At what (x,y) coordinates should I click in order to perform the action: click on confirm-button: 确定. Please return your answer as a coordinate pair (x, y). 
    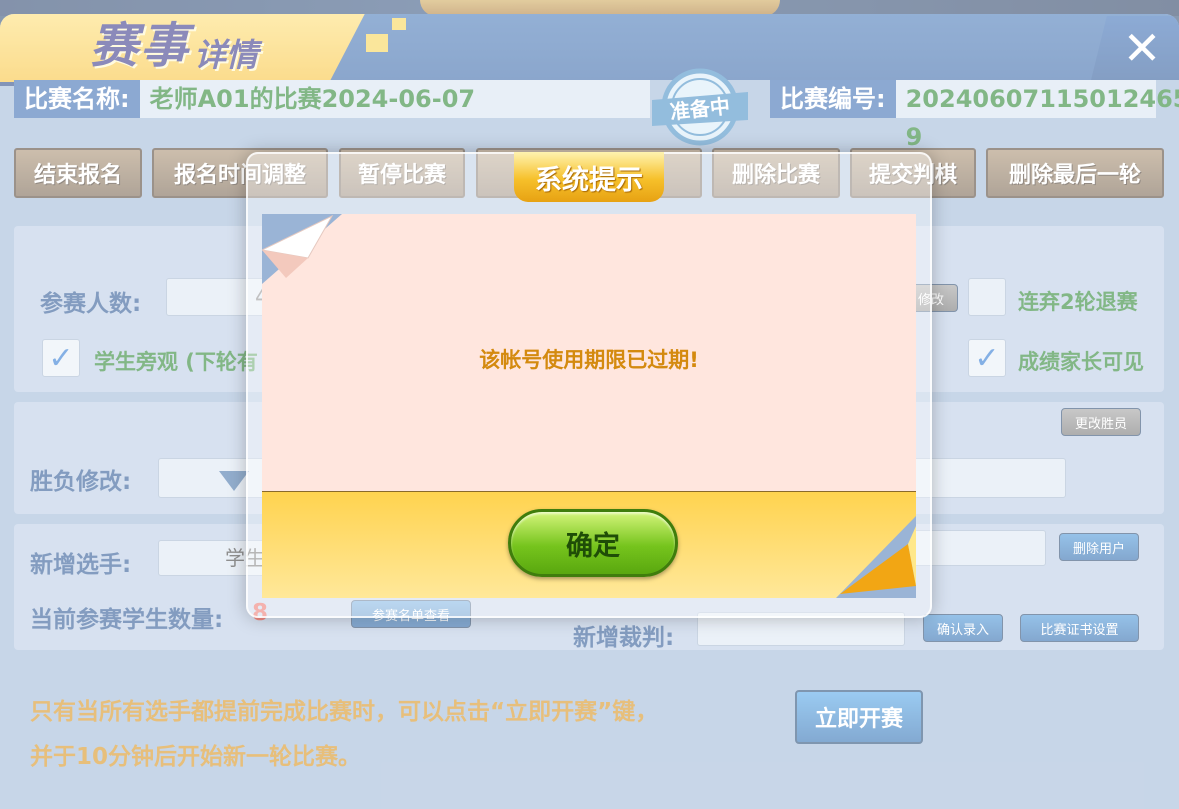
    Looking at the image, I should click on (593, 543).